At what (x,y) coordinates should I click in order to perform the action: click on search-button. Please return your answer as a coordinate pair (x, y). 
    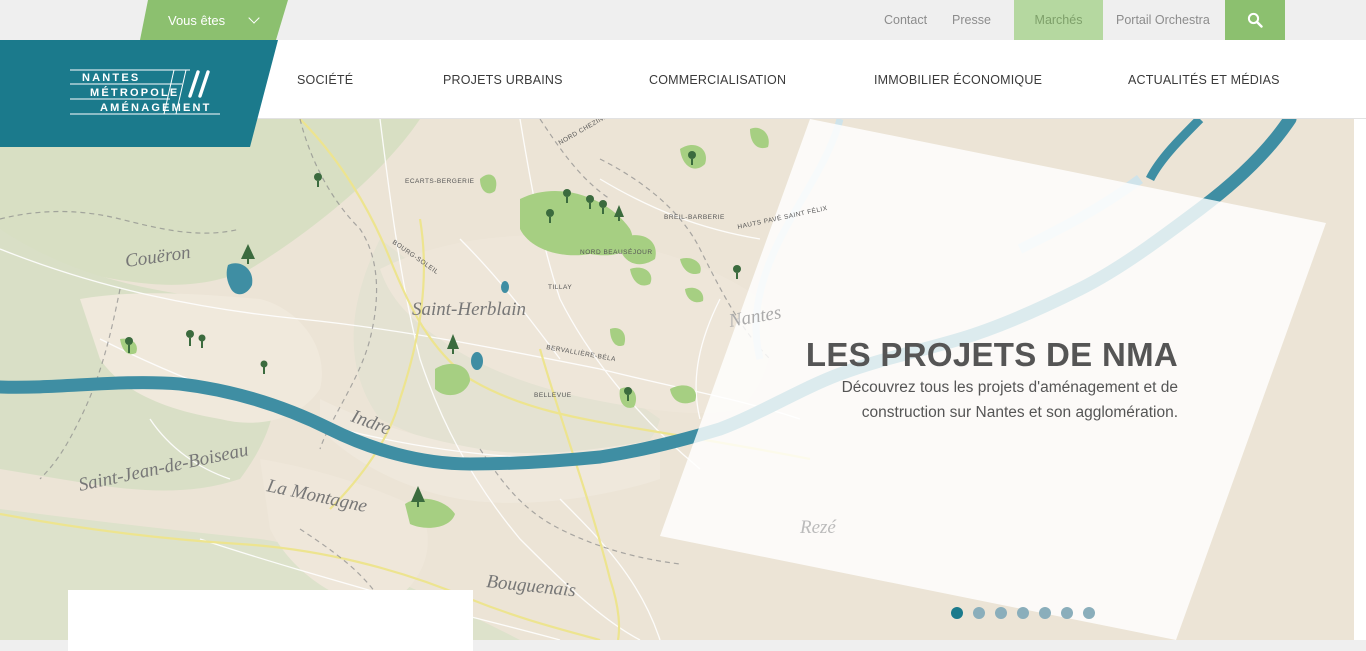
    Looking at the image, I should click on (1255, 20).